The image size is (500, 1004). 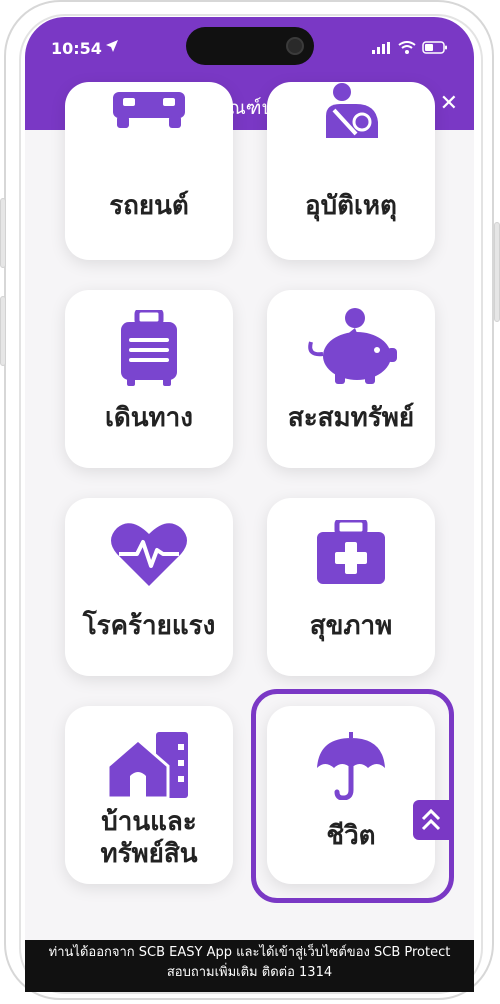 What do you see at coordinates (76, 48) in the screenshot?
I see `status-time: 10:54` at bounding box center [76, 48].